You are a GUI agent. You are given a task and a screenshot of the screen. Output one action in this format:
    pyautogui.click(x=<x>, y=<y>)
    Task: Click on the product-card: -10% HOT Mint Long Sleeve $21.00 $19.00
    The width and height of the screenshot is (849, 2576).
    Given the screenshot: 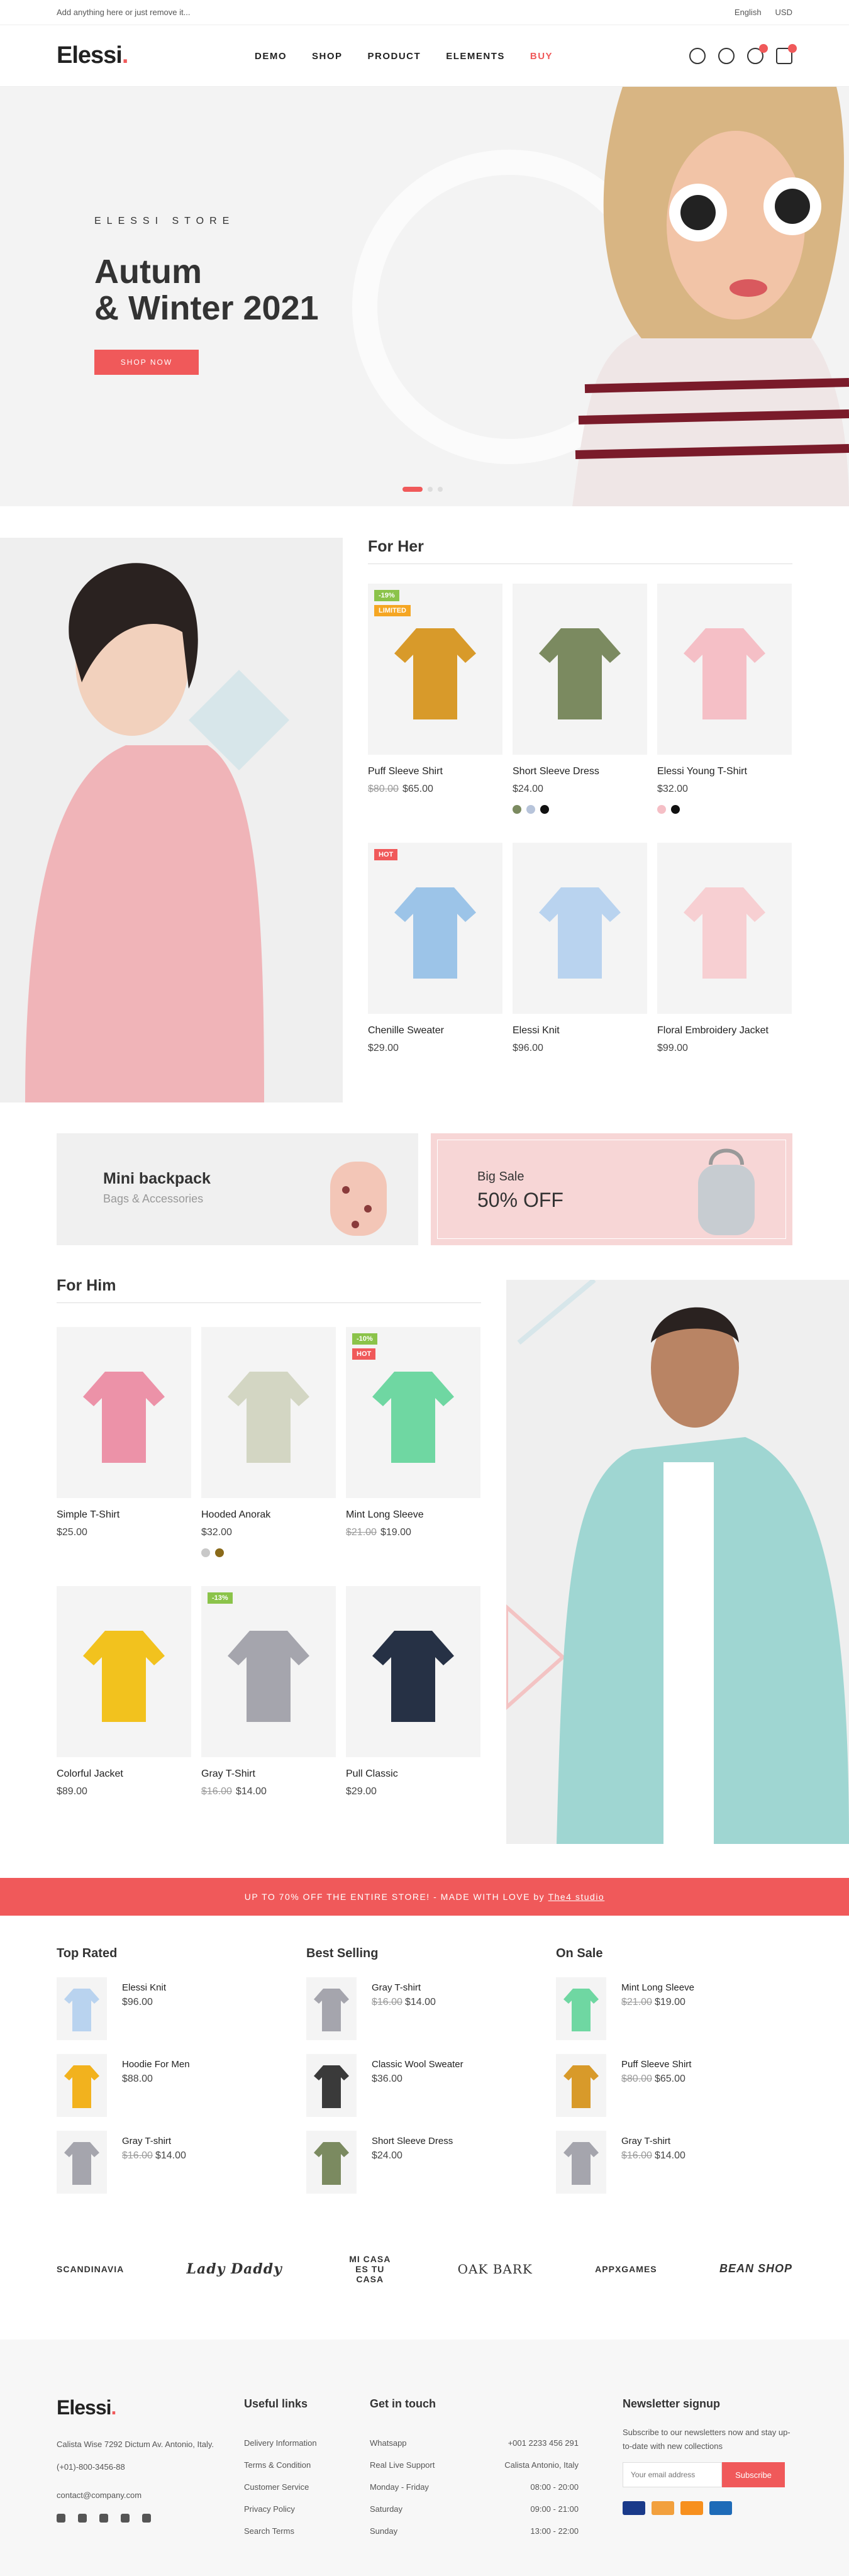 What is the action you would take?
    pyautogui.click(x=413, y=1432)
    